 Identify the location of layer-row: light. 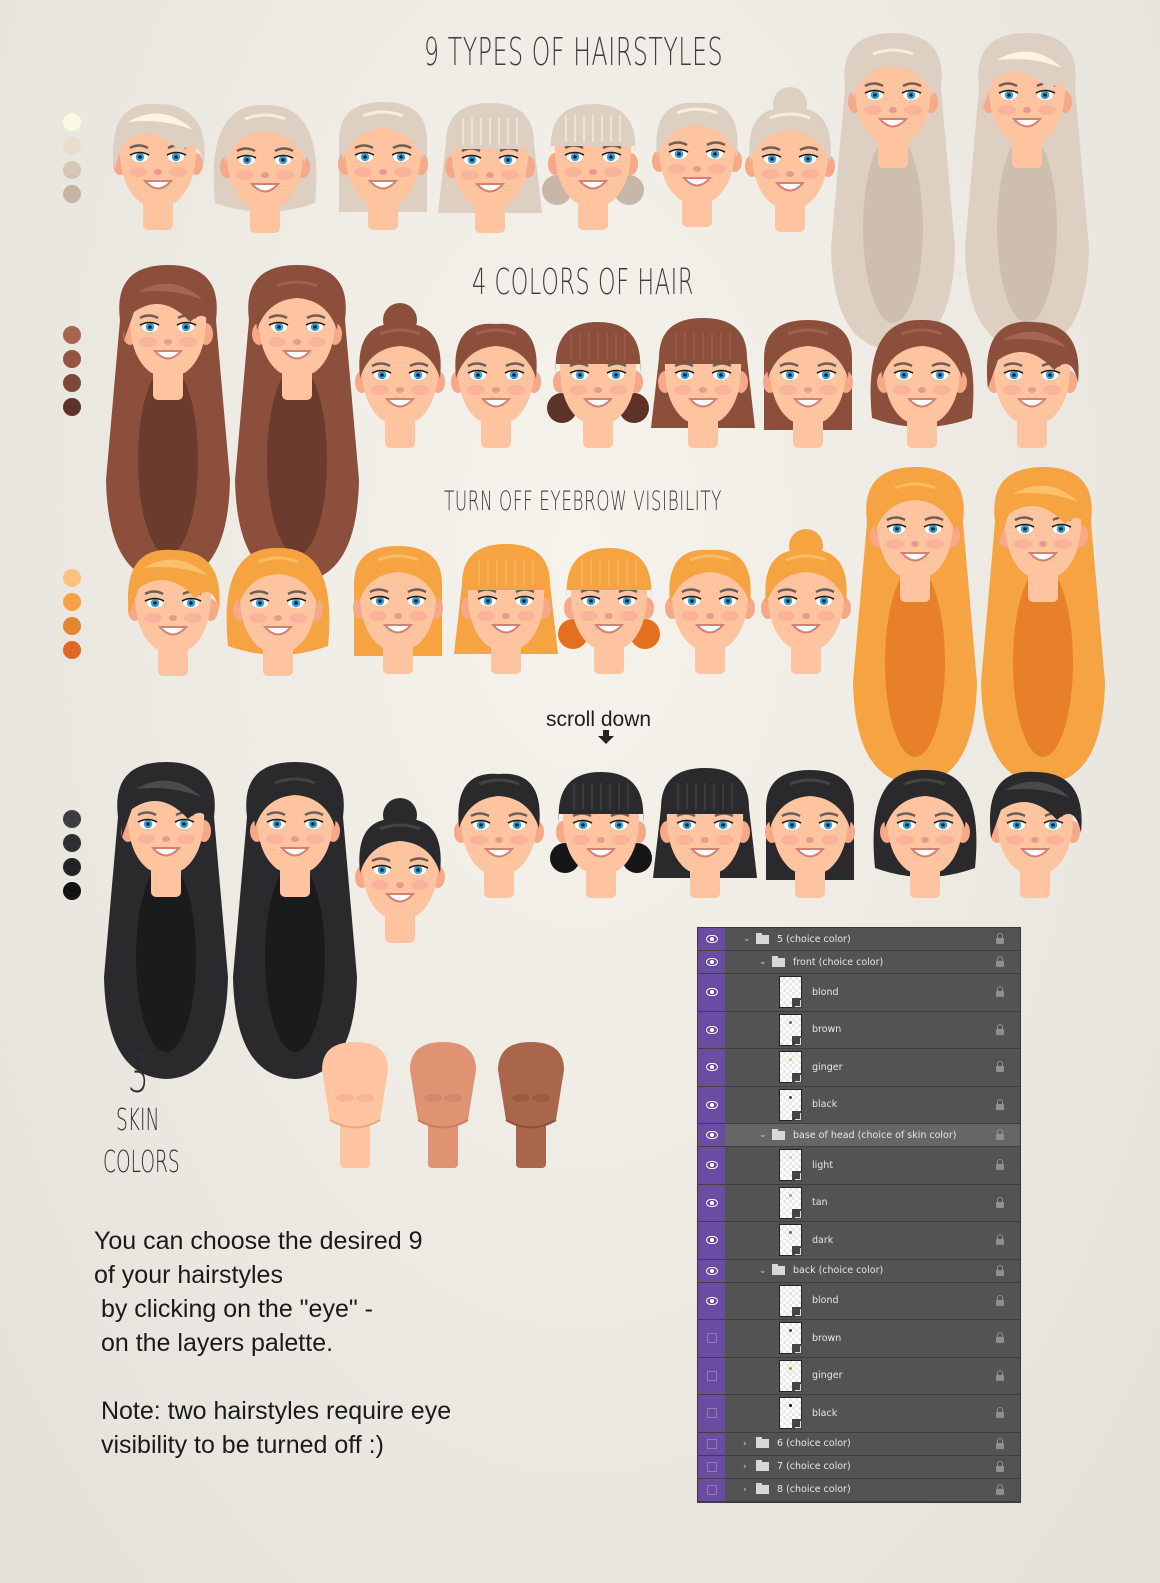
(859, 1166).